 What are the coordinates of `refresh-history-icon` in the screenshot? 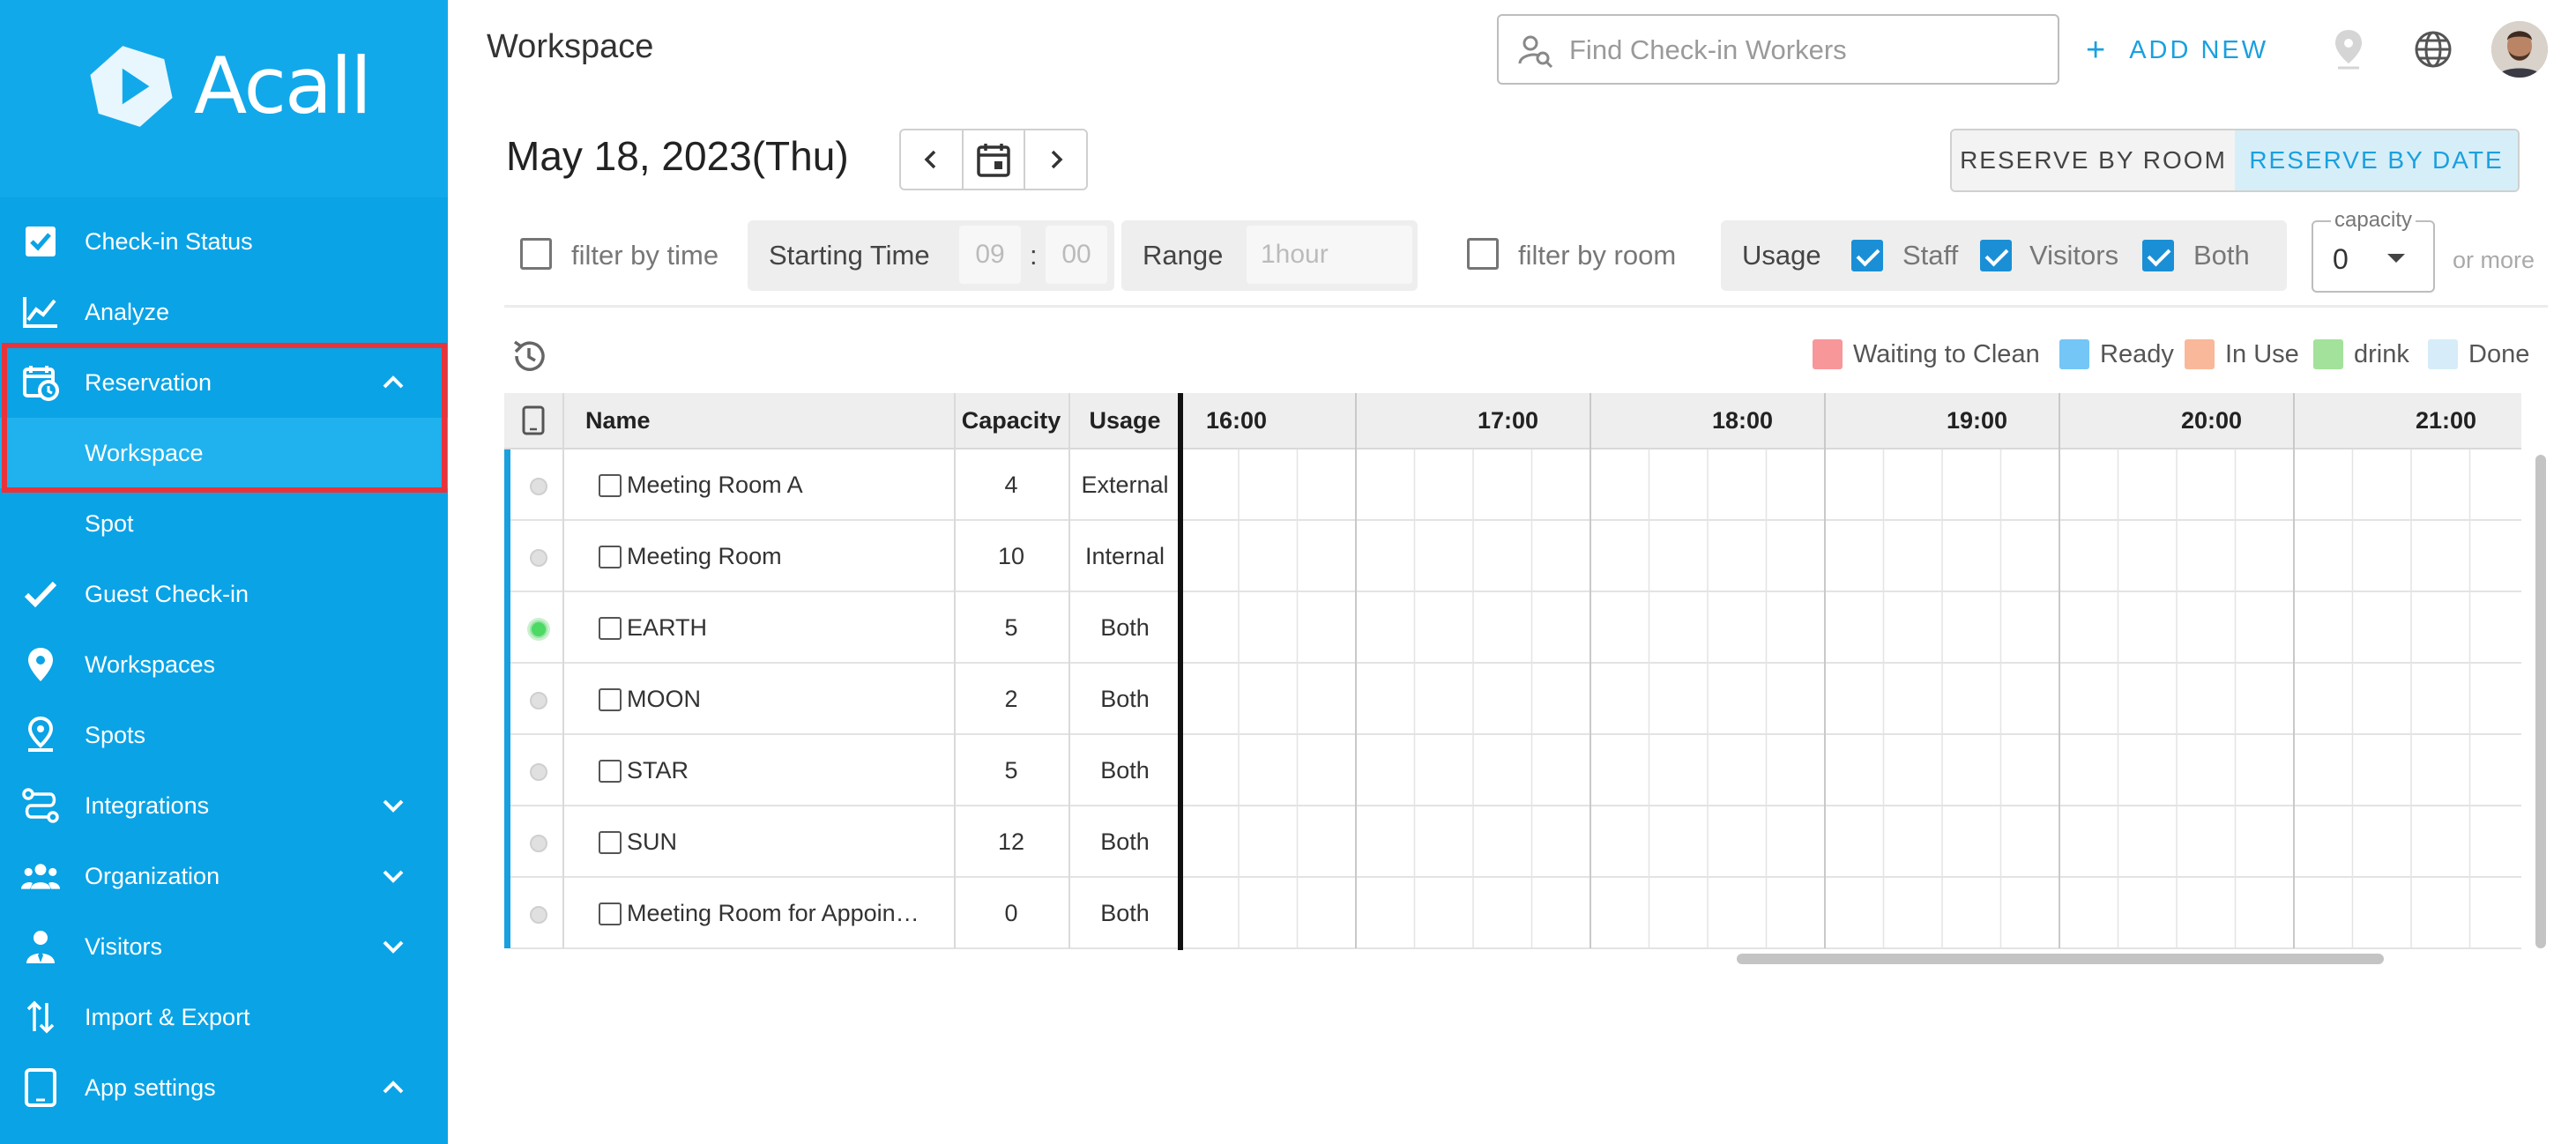 It's located at (529, 356).